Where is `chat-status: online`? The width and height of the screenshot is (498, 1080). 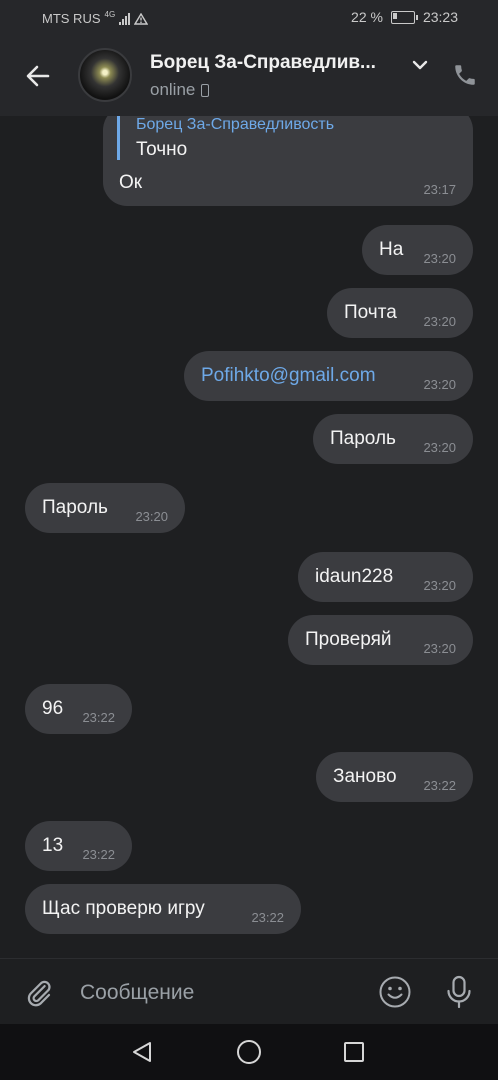
chat-status: online is located at coordinates (180, 90).